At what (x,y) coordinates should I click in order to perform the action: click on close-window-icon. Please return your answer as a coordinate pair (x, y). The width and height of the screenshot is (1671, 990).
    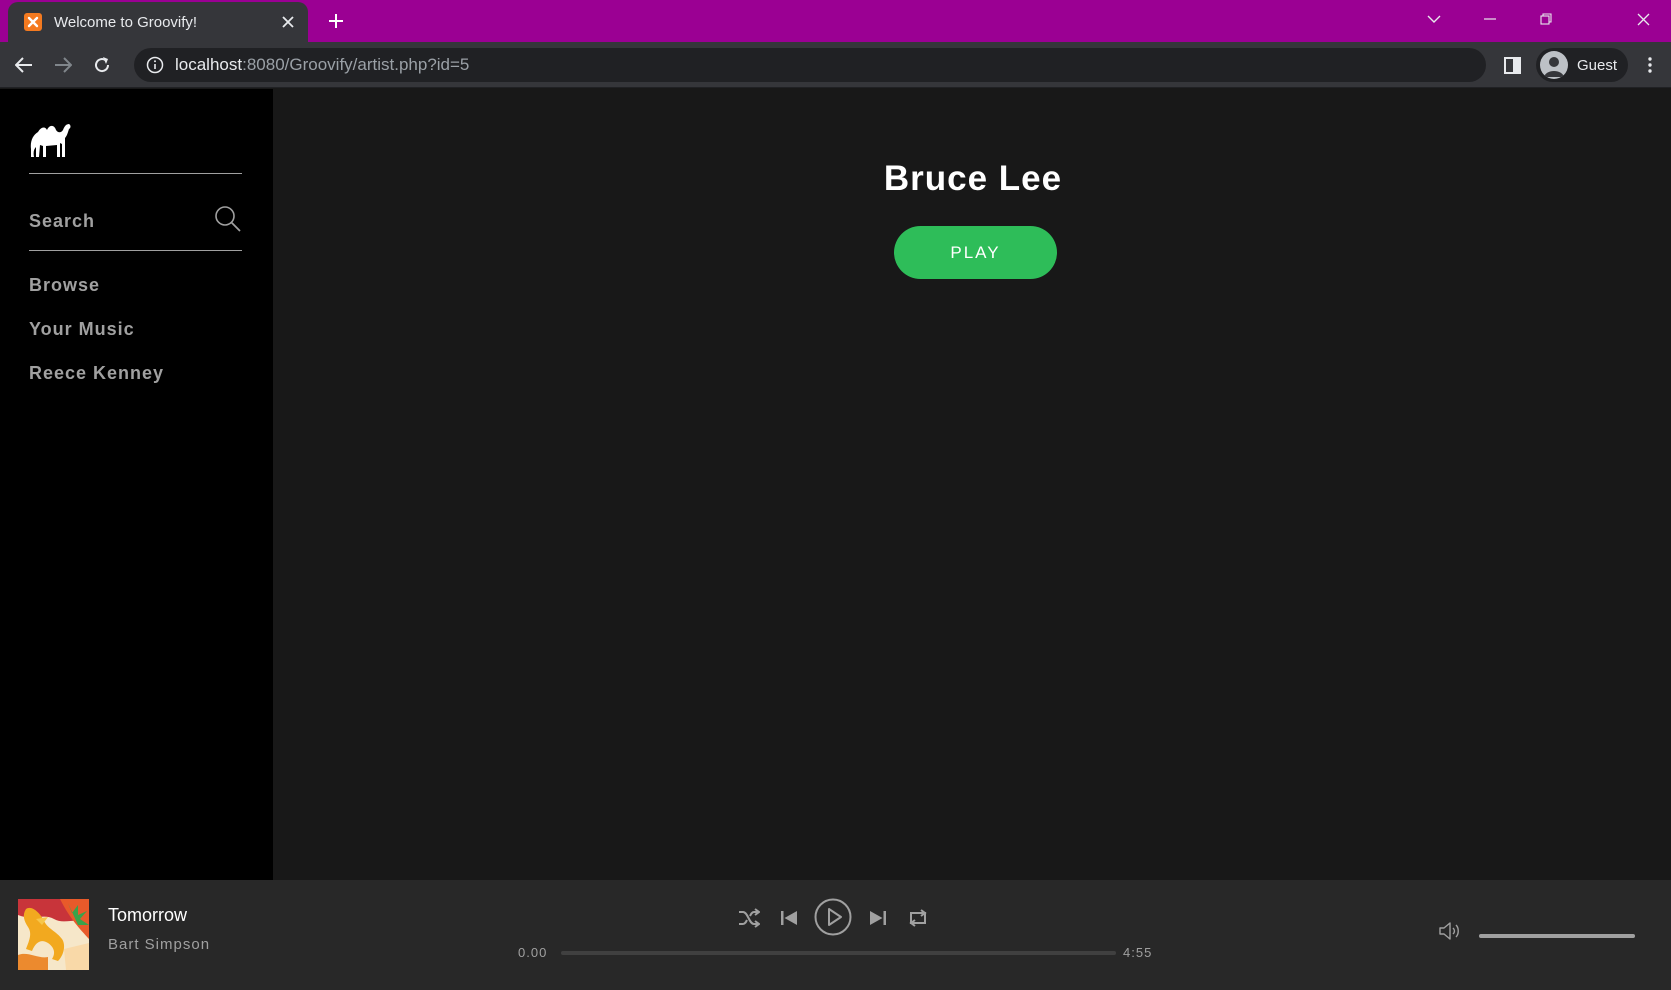
    Looking at the image, I should click on (1643, 19).